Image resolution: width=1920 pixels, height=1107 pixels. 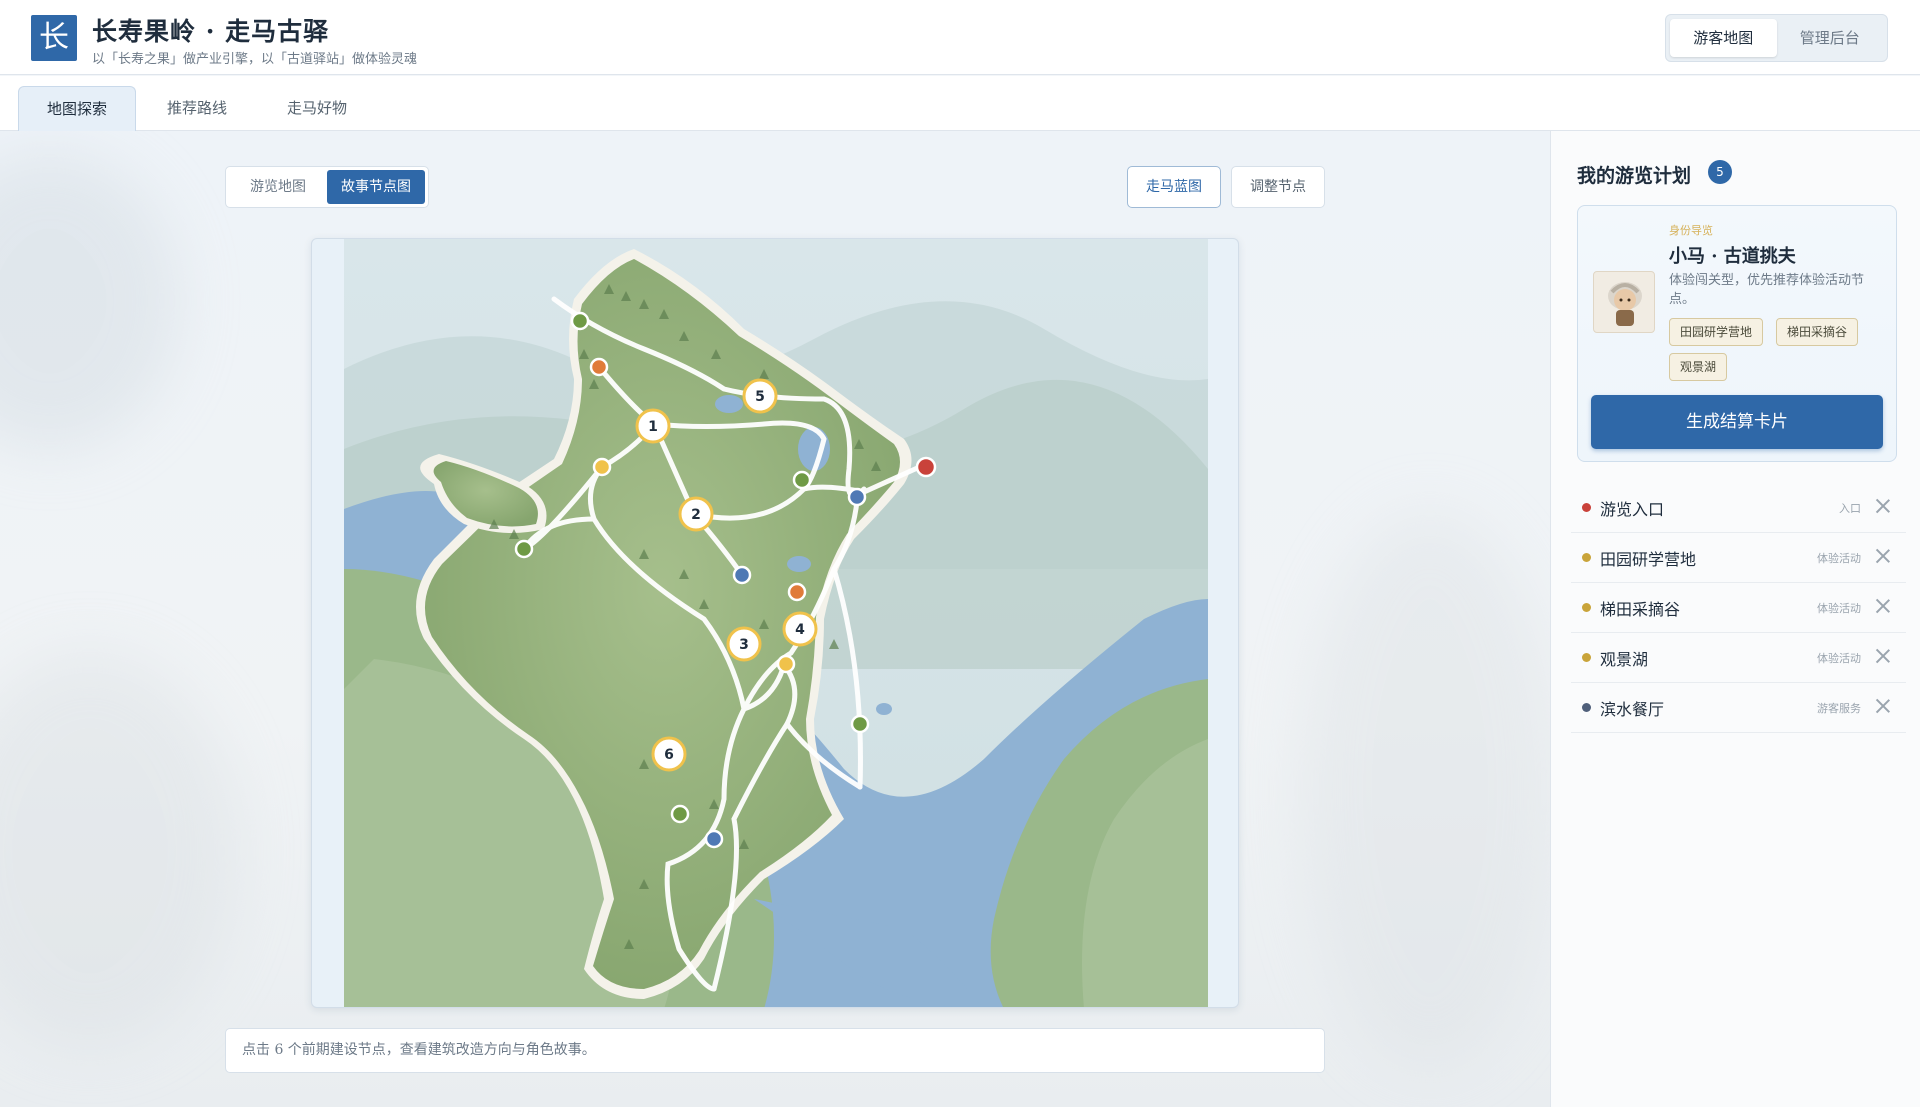 I want to click on recommended-chip: 田园研学营地, so click(x=1716, y=332).